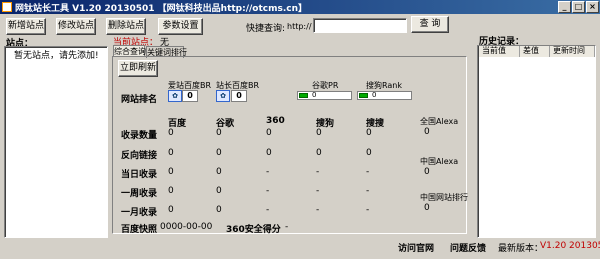 The height and width of the screenshot is (259, 600). Describe the element at coordinates (76, 26) in the screenshot. I see `edit-site-button: 修改站点` at that location.